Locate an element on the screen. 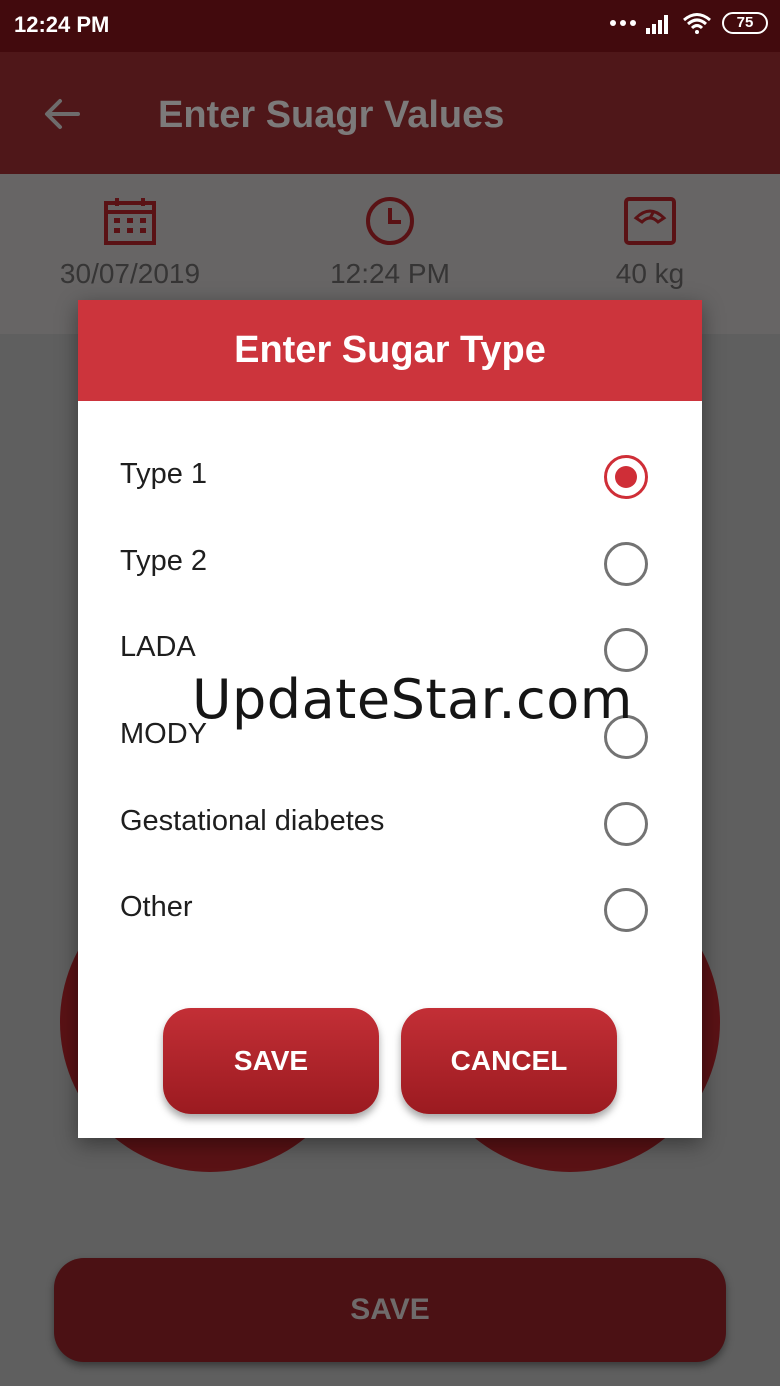 The height and width of the screenshot is (1386, 780). more-dots-icon is located at coordinates (623, 23).